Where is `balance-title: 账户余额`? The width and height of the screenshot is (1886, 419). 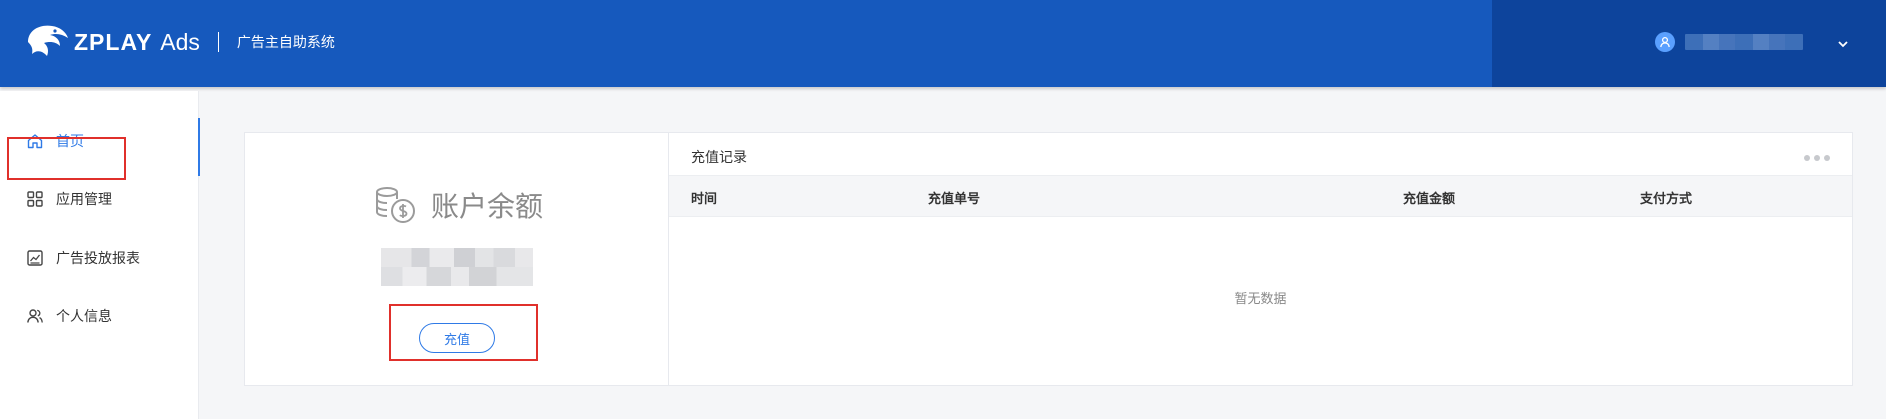 balance-title: 账户余额 is located at coordinates (487, 206).